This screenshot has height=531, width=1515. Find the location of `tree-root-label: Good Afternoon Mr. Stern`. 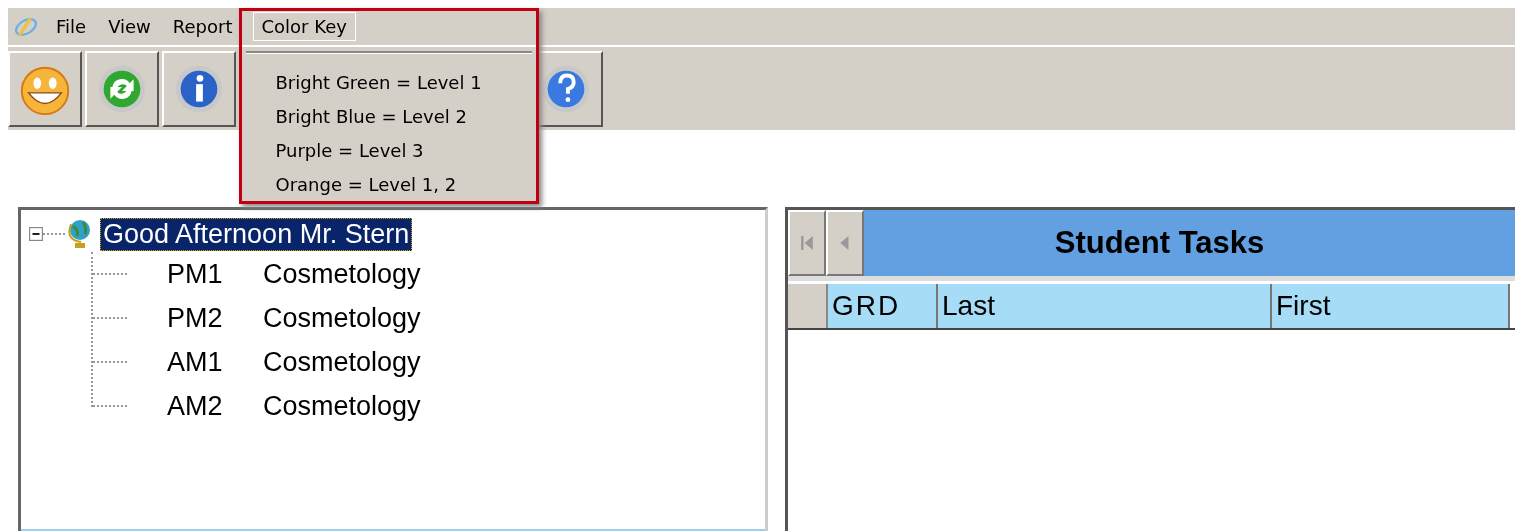

tree-root-label: Good Afternoon Mr. Stern is located at coordinates (256, 234).